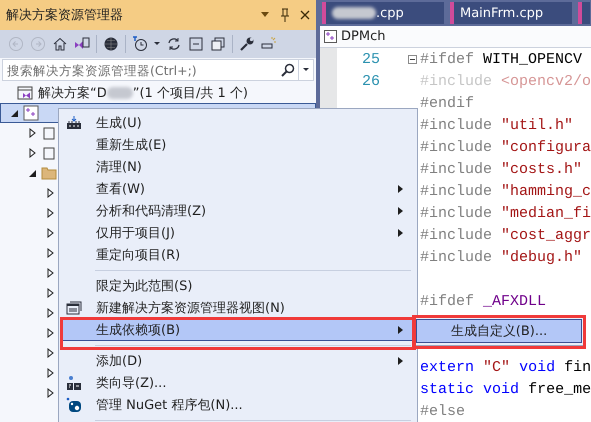 The height and width of the screenshot is (422, 591). Describe the element at coordinates (502, 59) in the screenshot. I see `code-line: #ifdef WITH_OPENCV` at that location.